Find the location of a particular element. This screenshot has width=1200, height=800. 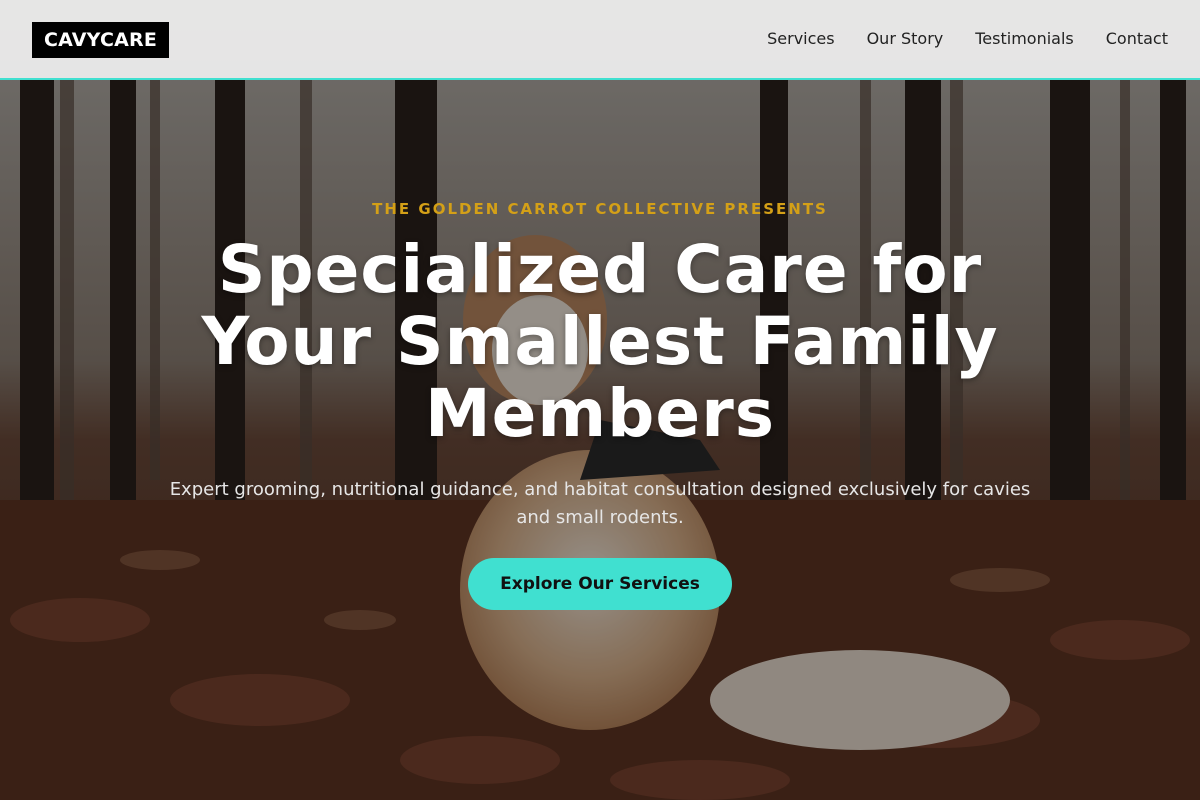

nav-link-testimonials: Testimonials is located at coordinates (1024, 39).